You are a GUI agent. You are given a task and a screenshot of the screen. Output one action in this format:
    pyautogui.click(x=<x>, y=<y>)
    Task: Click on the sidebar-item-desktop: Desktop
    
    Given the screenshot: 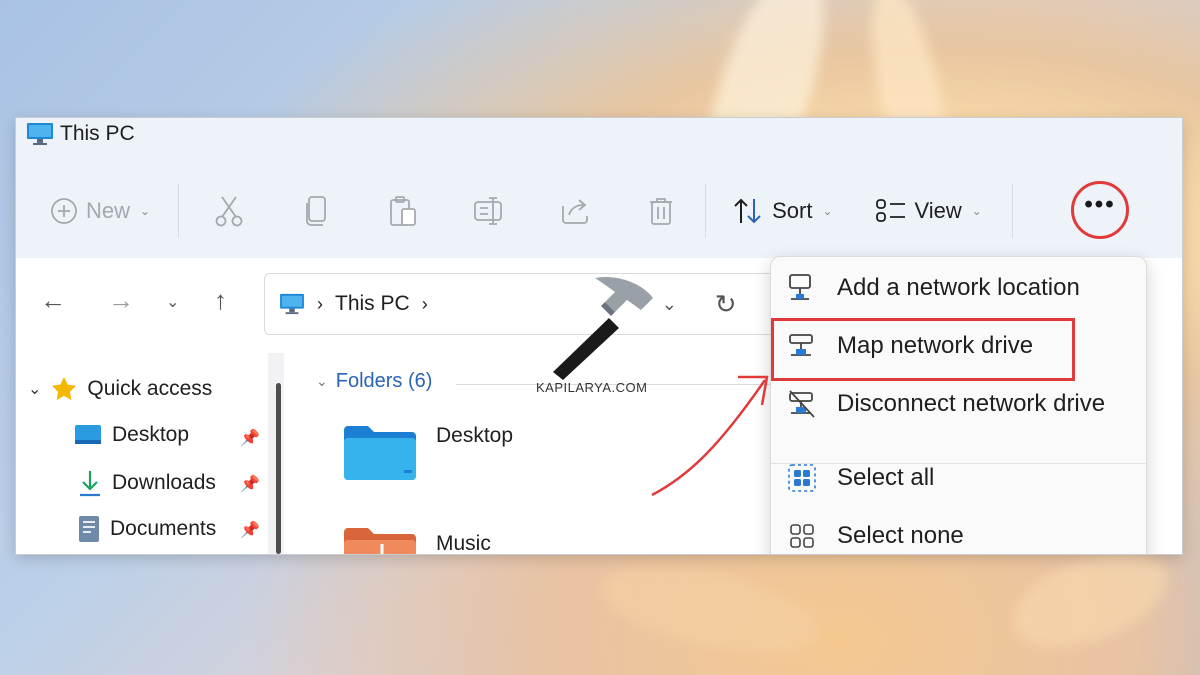 What is the action you would take?
    pyautogui.click(x=131, y=435)
    